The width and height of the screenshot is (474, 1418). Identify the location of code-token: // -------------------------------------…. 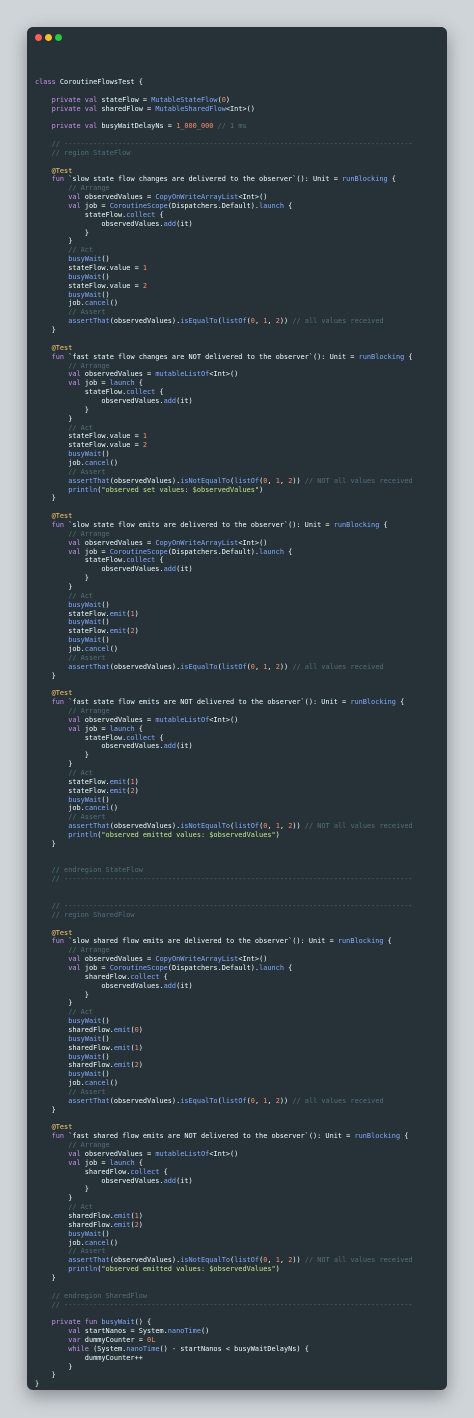
(224, 1304).